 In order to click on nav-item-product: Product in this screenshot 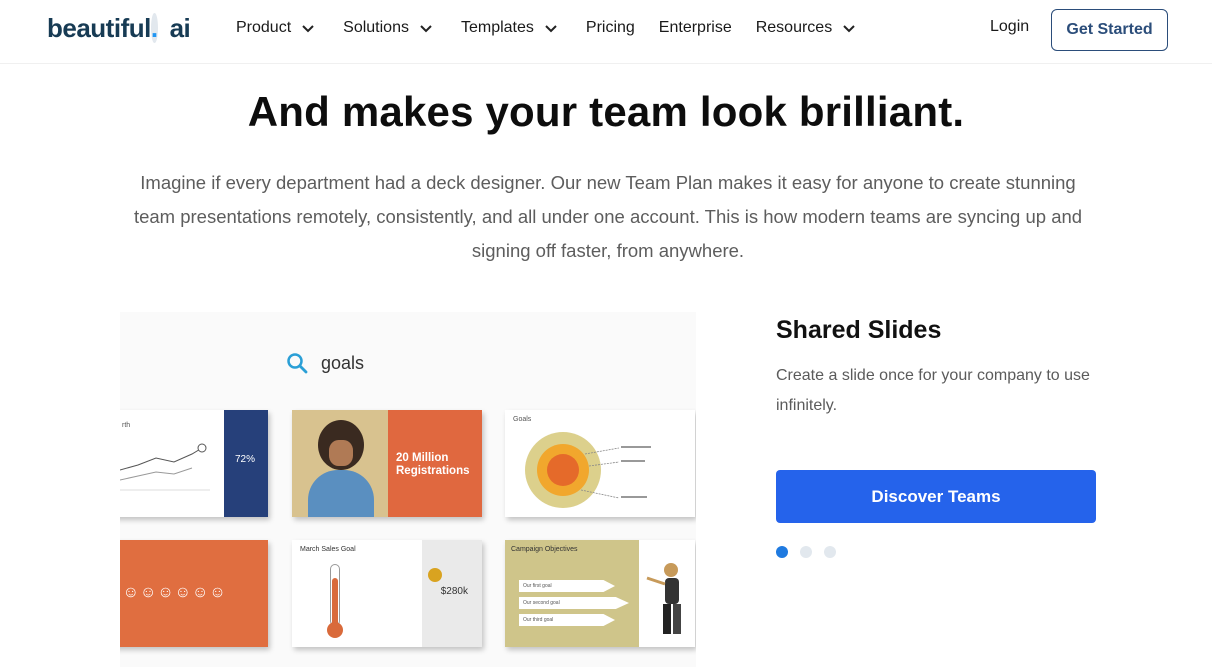, I will do `click(277, 28)`.